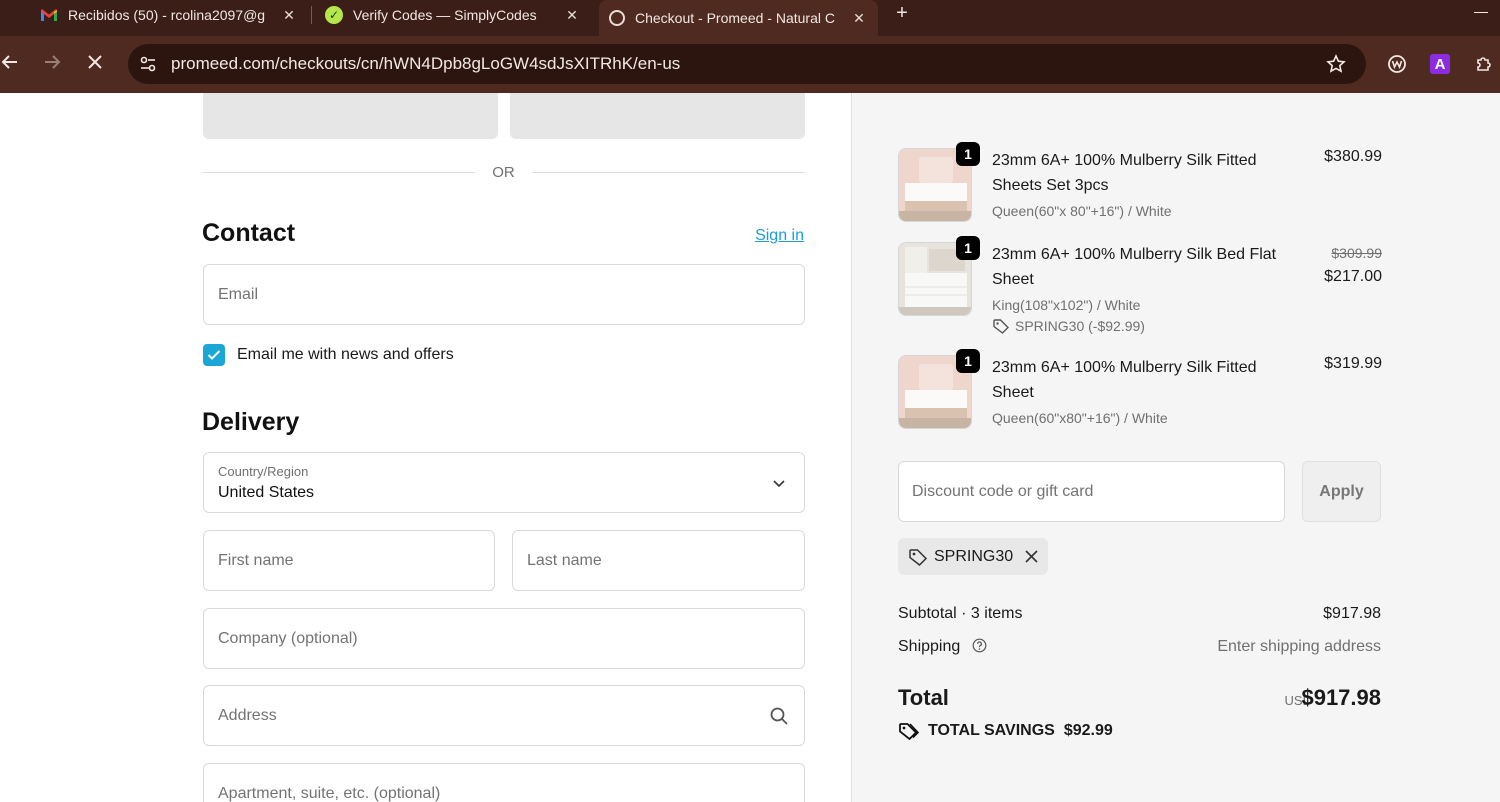  Describe the element at coordinates (1353, 276) in the screenshot. I see `item-price: $217.00` at that location.